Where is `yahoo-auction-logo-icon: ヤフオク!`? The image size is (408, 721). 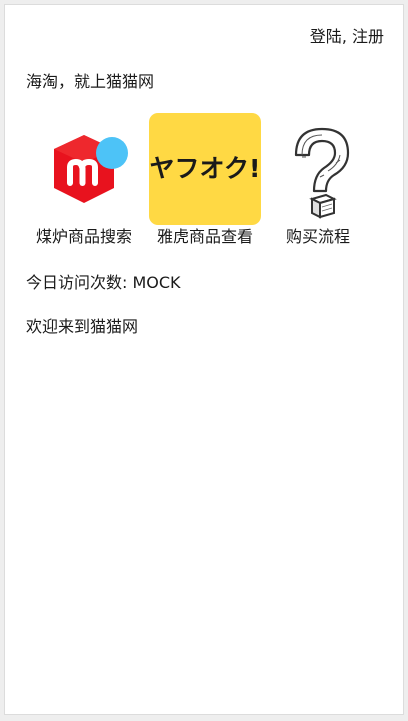
yahoo-auction-logo-icon: ヤフオク! is located at coordinates (205, 169).